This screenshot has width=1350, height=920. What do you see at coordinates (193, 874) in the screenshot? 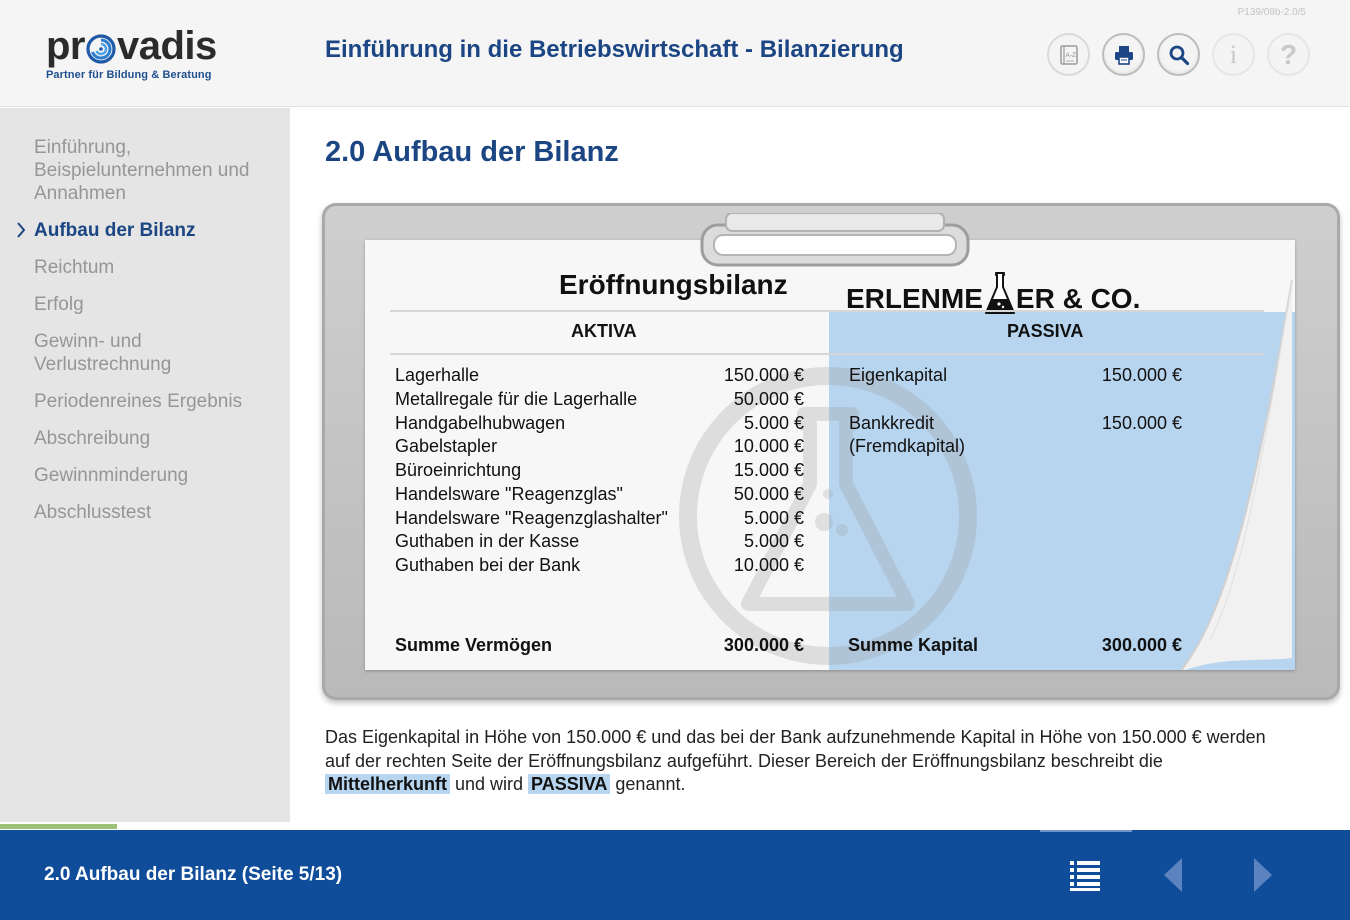
I see `footer-page-title: 2.0 Aufbau der Bilanz (Seite 5/13)` at bounding box center [193, 874].